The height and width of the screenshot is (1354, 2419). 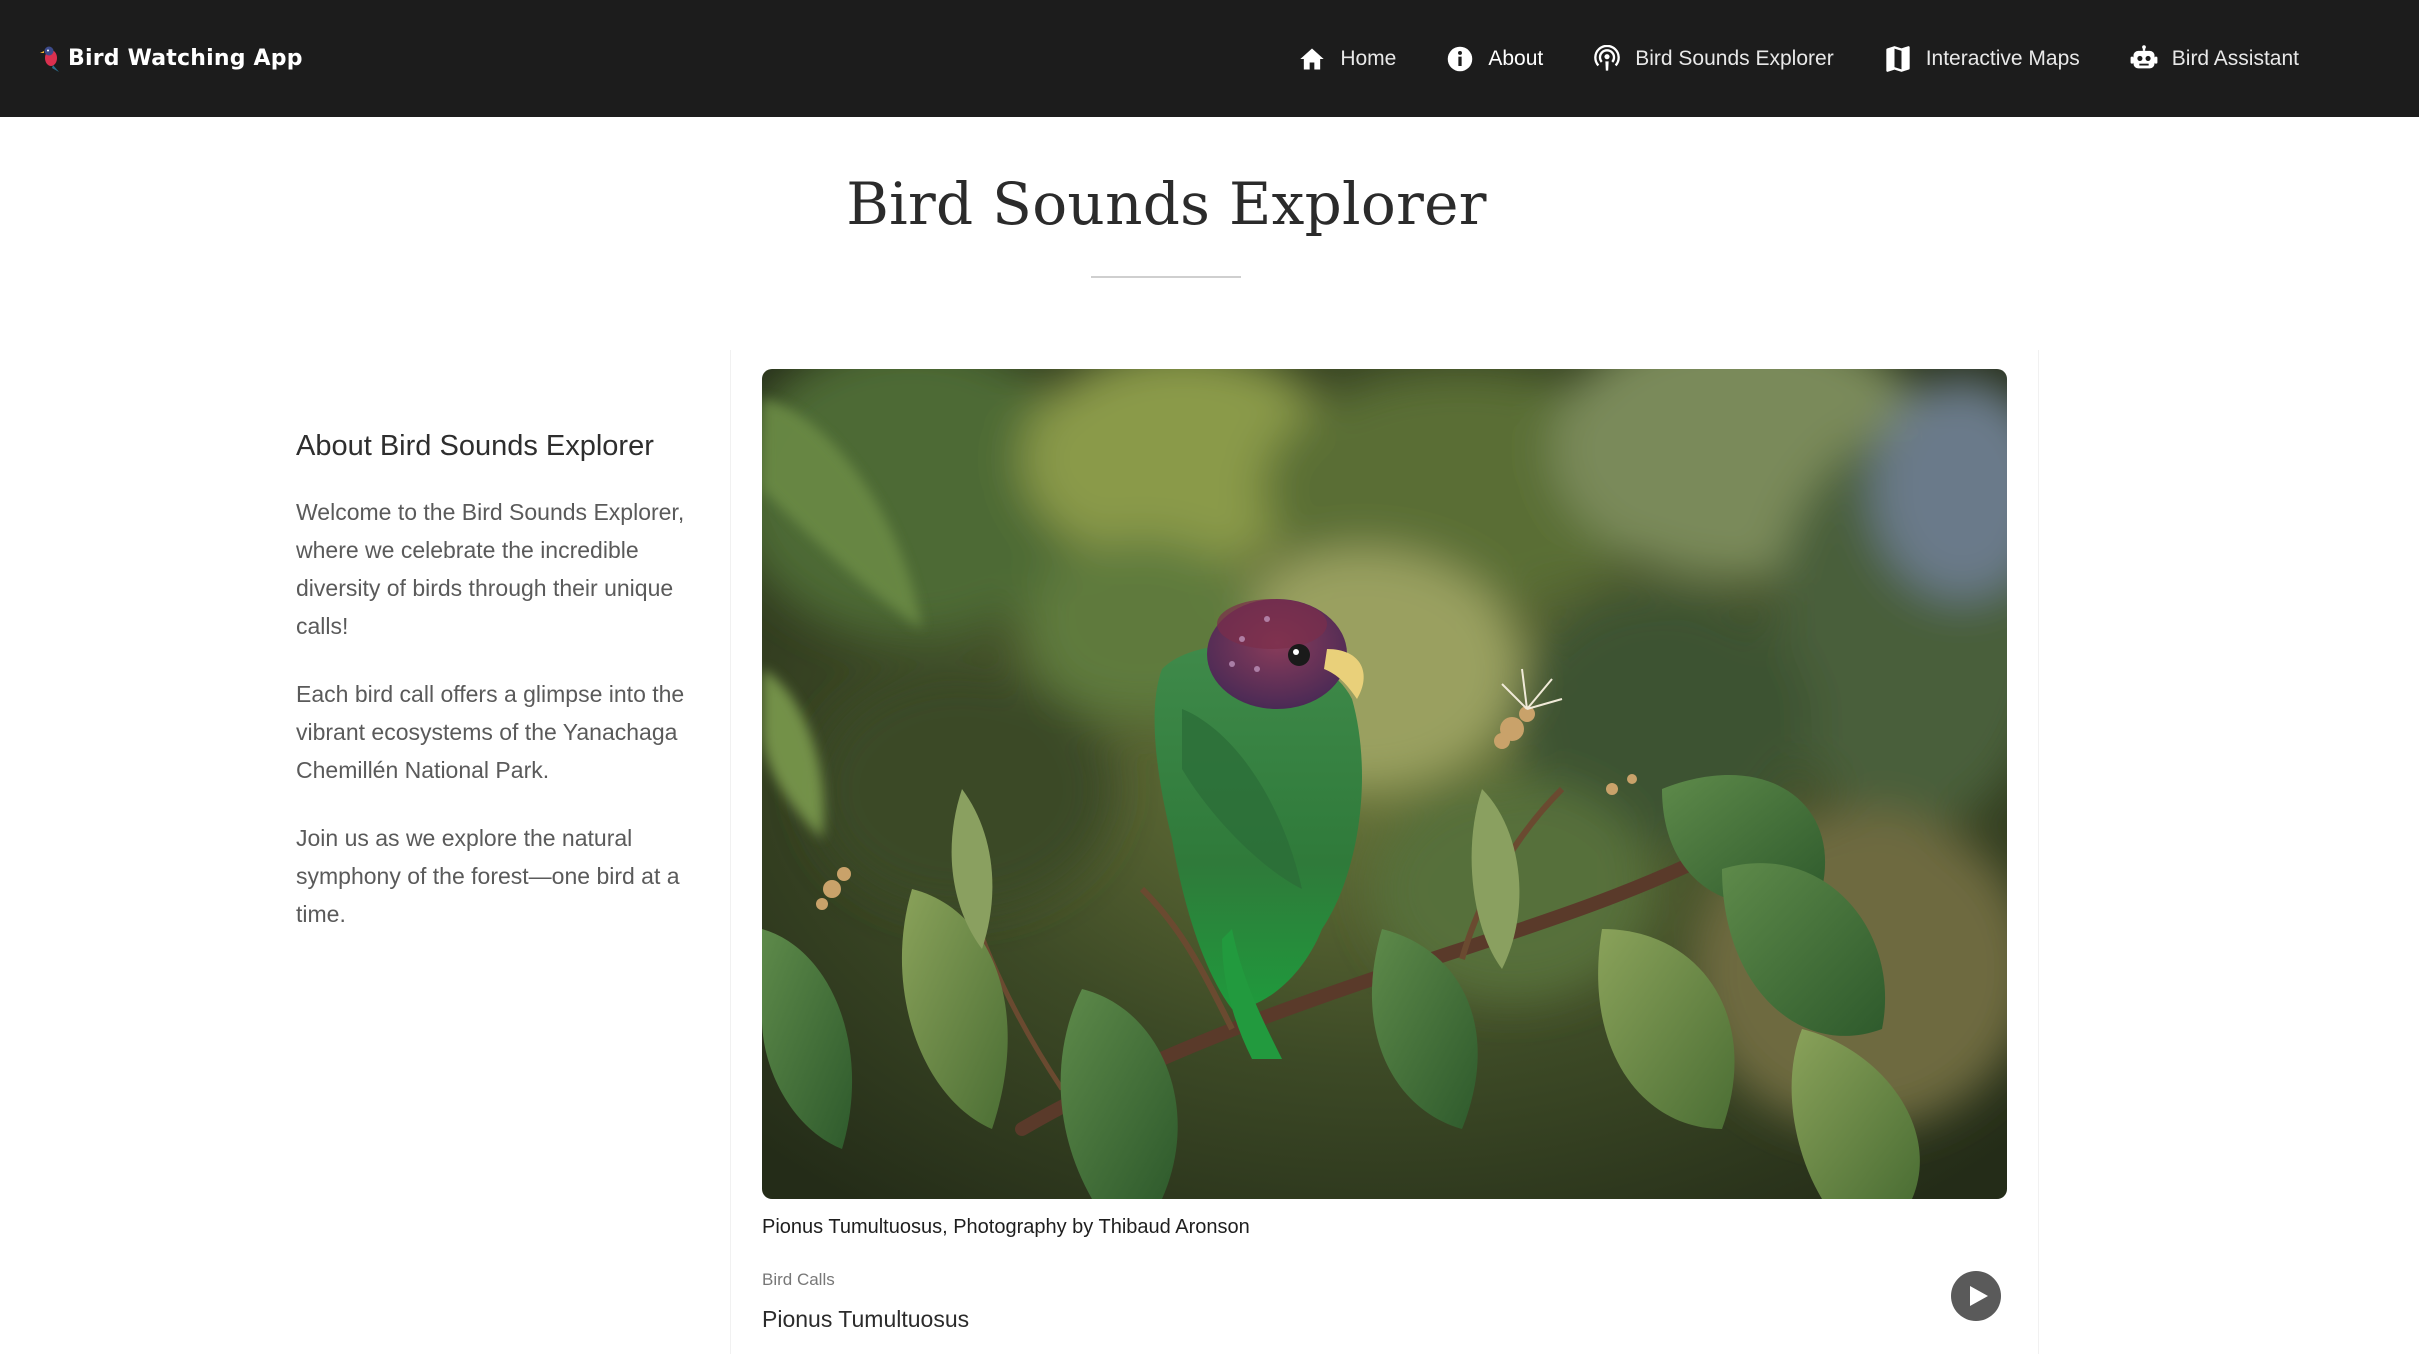 I want to click on bird-calls-label: Bird Calls, so click(x=798, y=1279).